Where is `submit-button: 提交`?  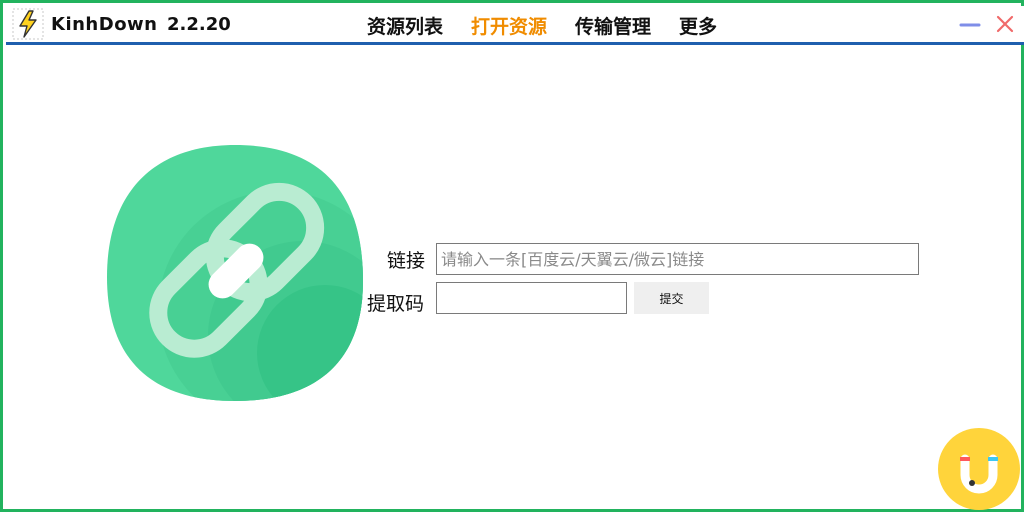
submit-button: 提交 is located at coordinates (671, 298).